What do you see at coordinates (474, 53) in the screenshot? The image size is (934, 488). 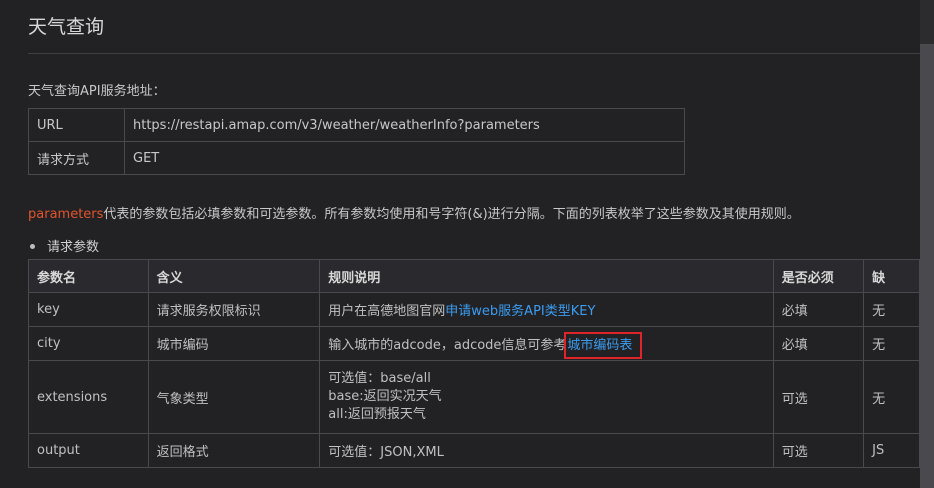 I see `title-divider` at bounding box center [474, 53].